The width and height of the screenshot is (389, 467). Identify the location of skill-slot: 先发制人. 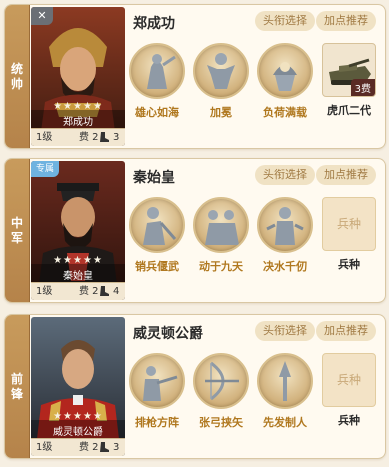
(285, 391).